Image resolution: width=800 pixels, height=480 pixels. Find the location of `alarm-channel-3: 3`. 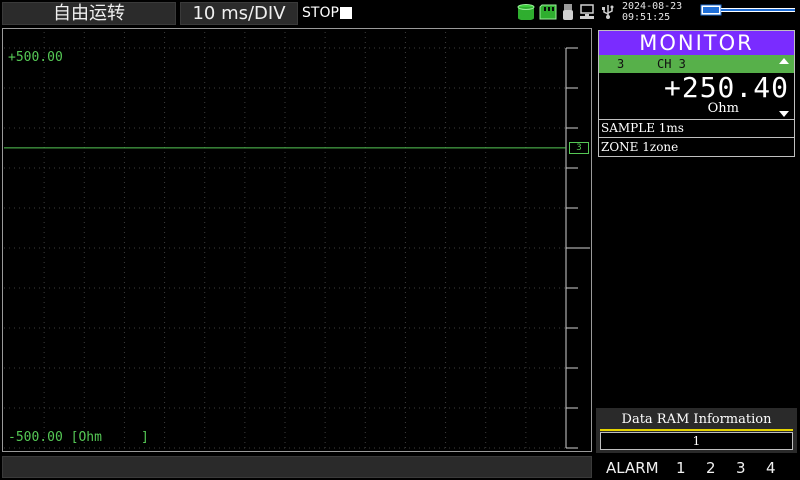

alarm-channel-3: 3 is located at coordinates (741, 468).